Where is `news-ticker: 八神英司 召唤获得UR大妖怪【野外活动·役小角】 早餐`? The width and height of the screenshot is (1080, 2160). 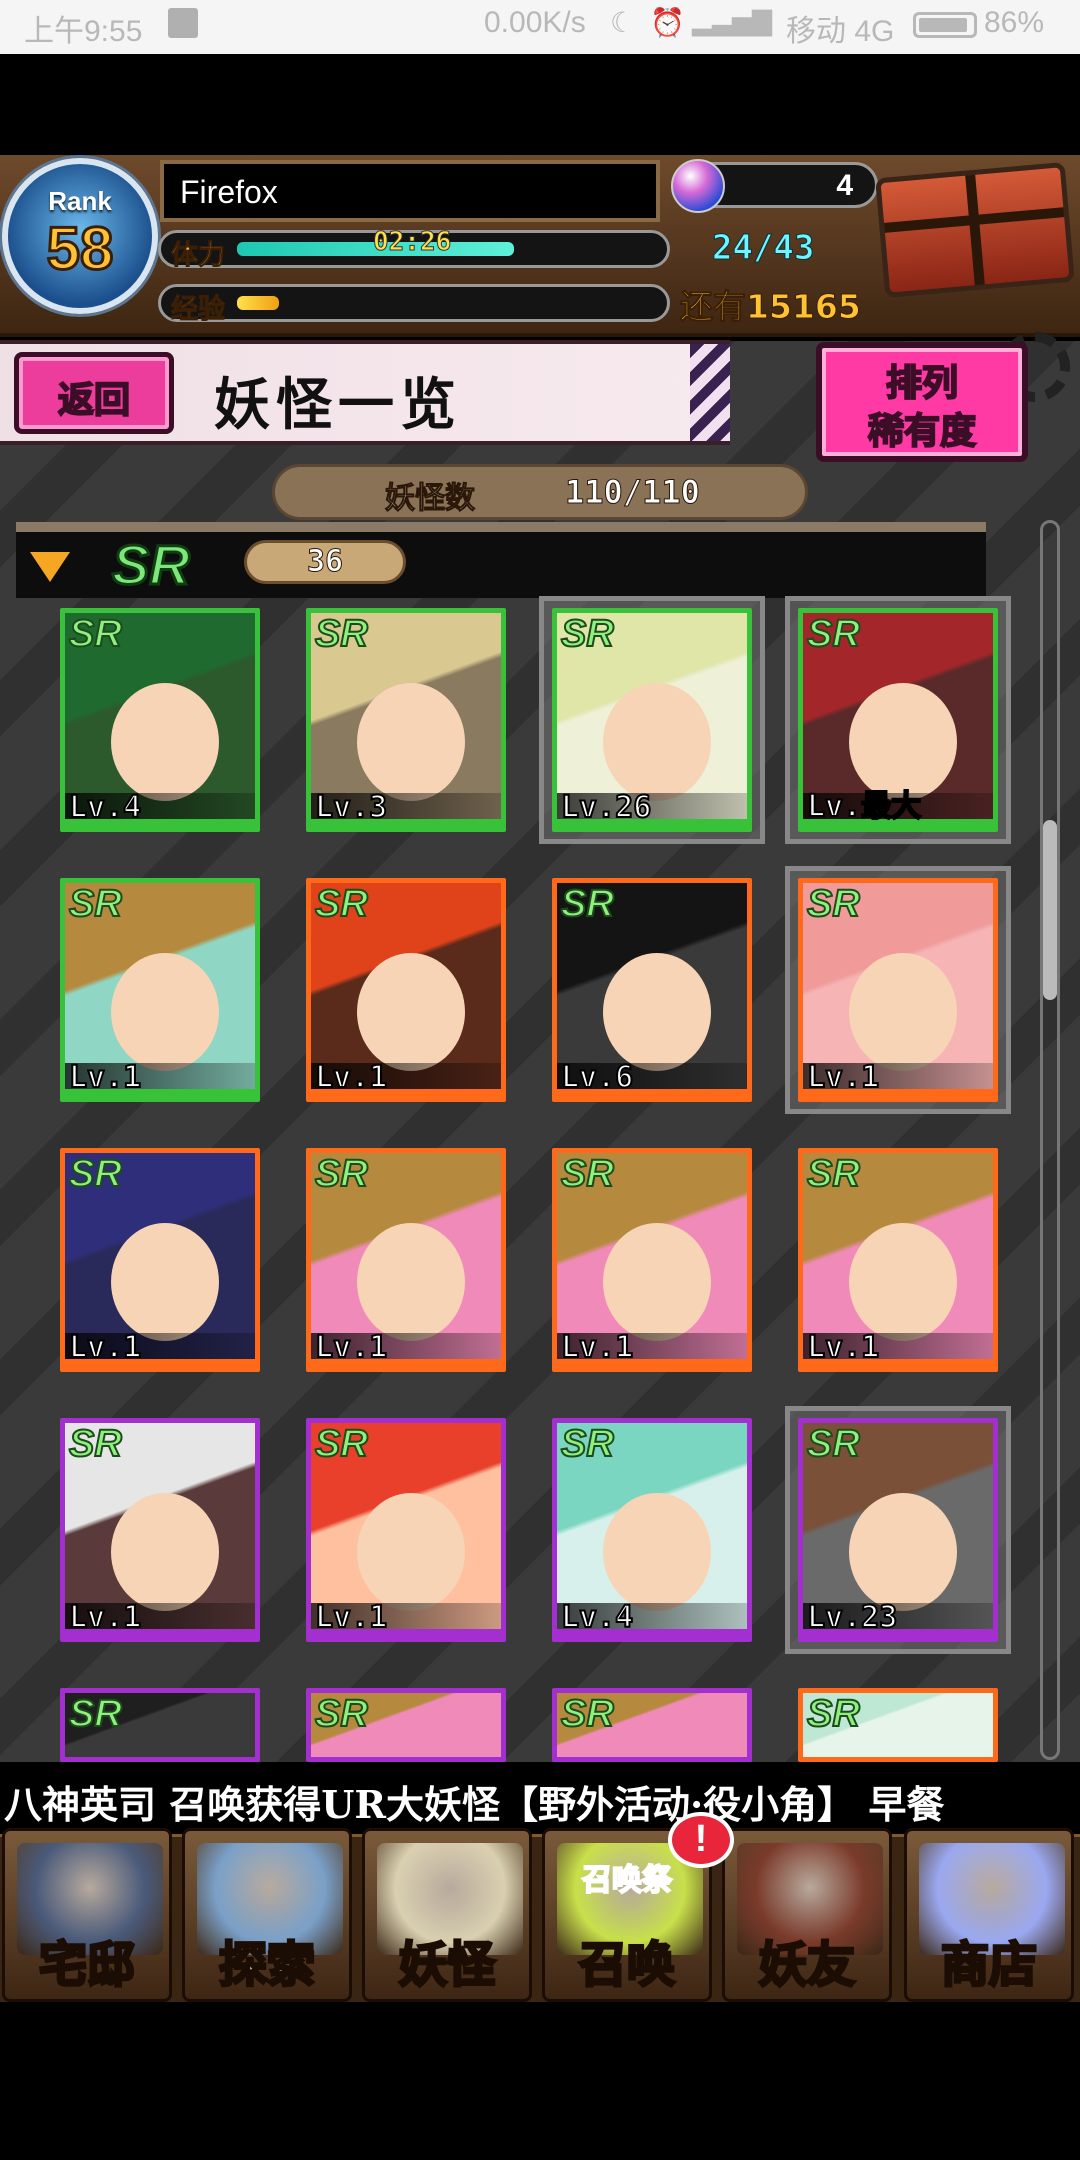
news-ticker: 八神英司 召唤获得UR大妖怪【野外活动·役小角】 早餐 is located at coordinates (540, 1798).